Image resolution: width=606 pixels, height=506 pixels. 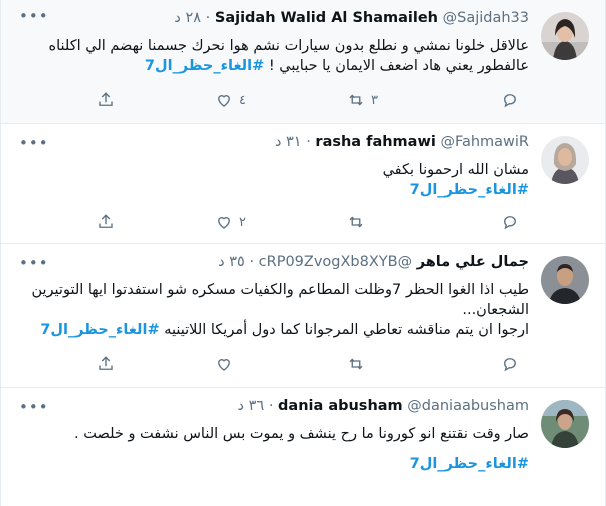 I want to click on display-name: dania abusham, so click(x=340, y=406).